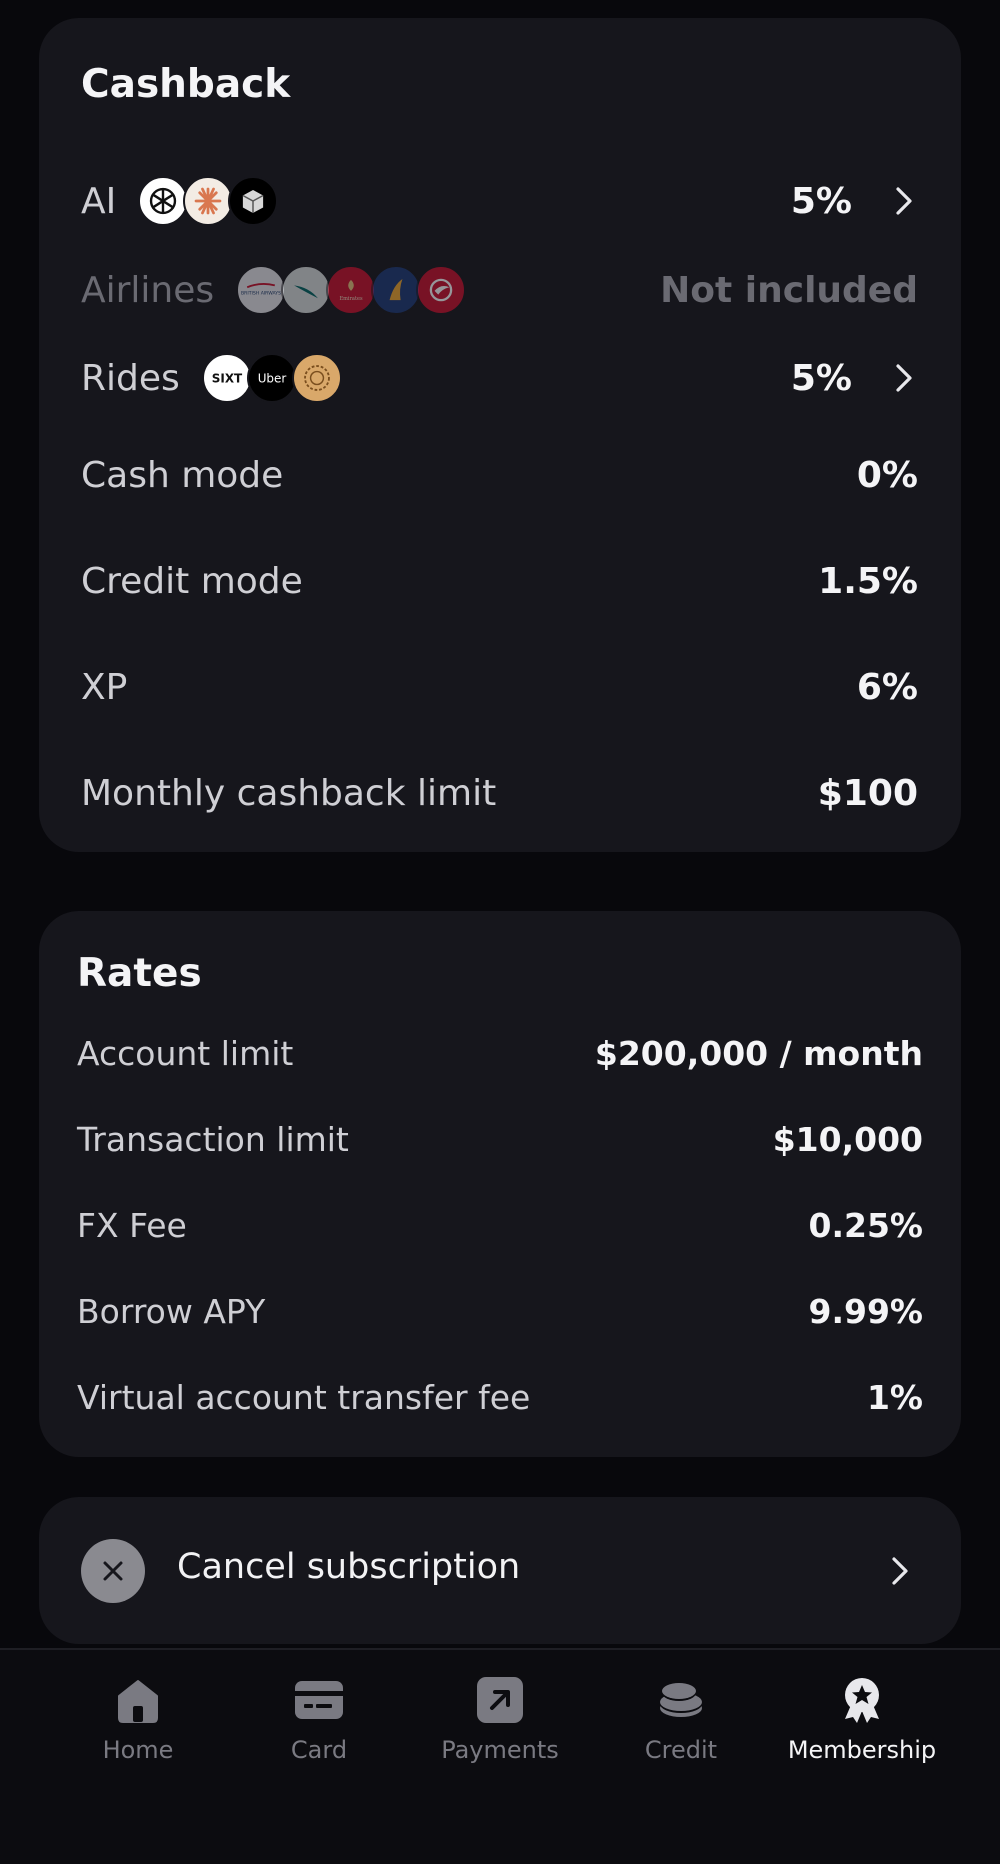 The image size is (1000, 1864). Describe the element at coordinates (500, 201) in the screenshot. I see `cashback-row-ai: AI 5%` at that location.